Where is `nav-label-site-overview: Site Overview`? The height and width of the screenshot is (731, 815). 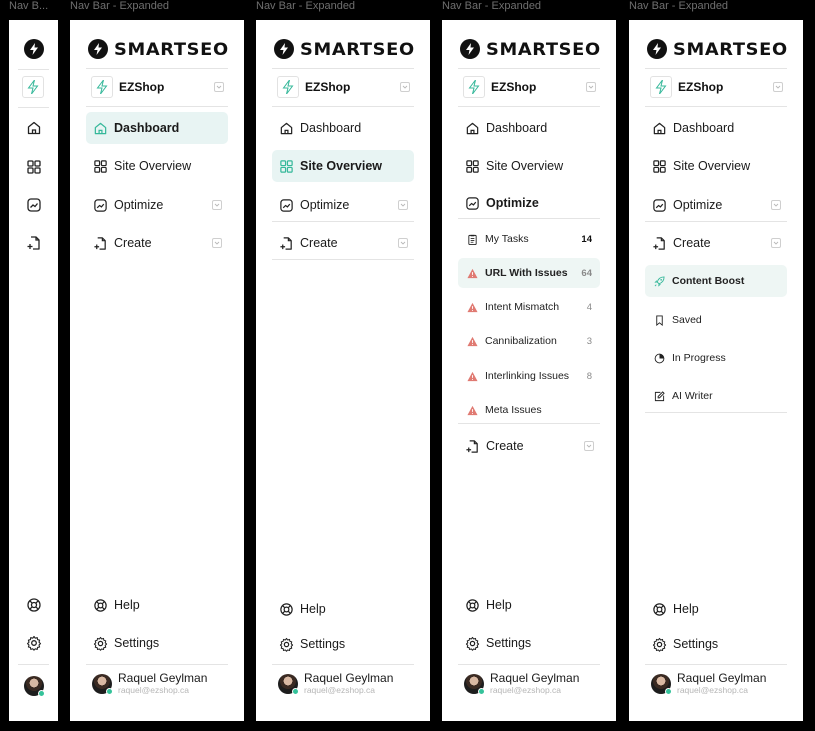 nav-label-site-overview: Site Overview is located at coordinates (341, 166).